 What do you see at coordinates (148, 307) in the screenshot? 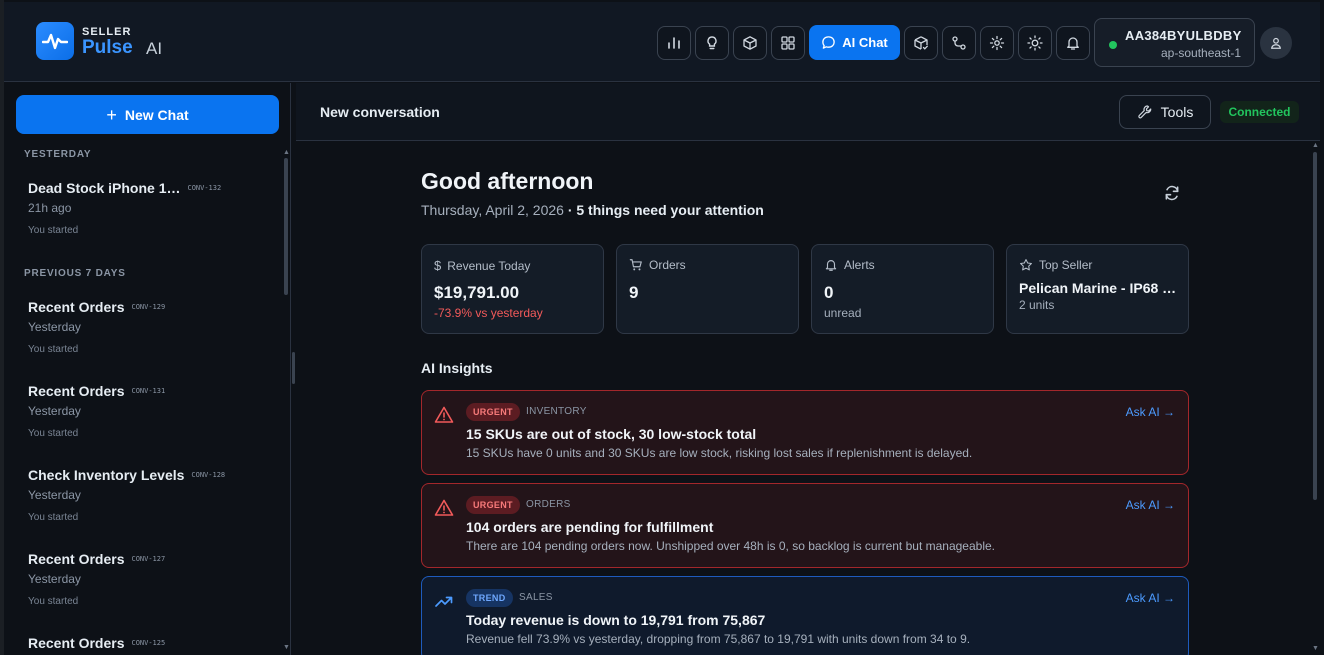
I see `conversation-id: CONV-129` at bounding box center [148, 307].